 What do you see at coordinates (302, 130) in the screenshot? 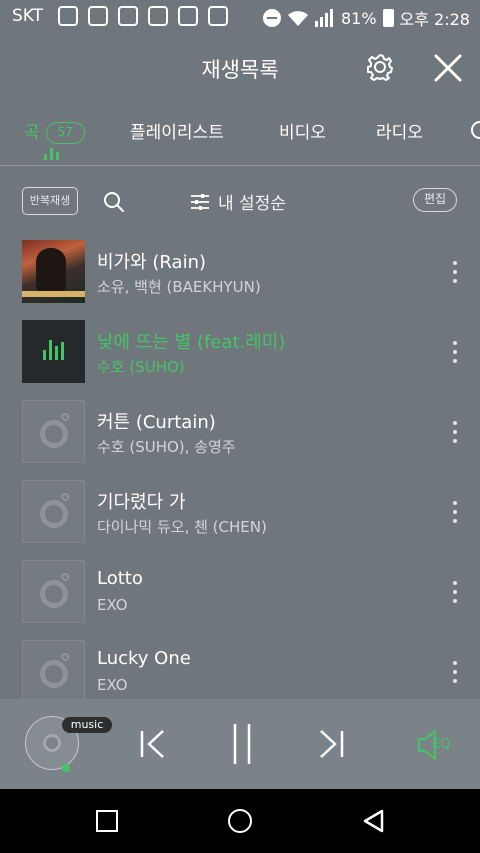
I see `tab-video: 비디오` at bounding box center [302, 130].